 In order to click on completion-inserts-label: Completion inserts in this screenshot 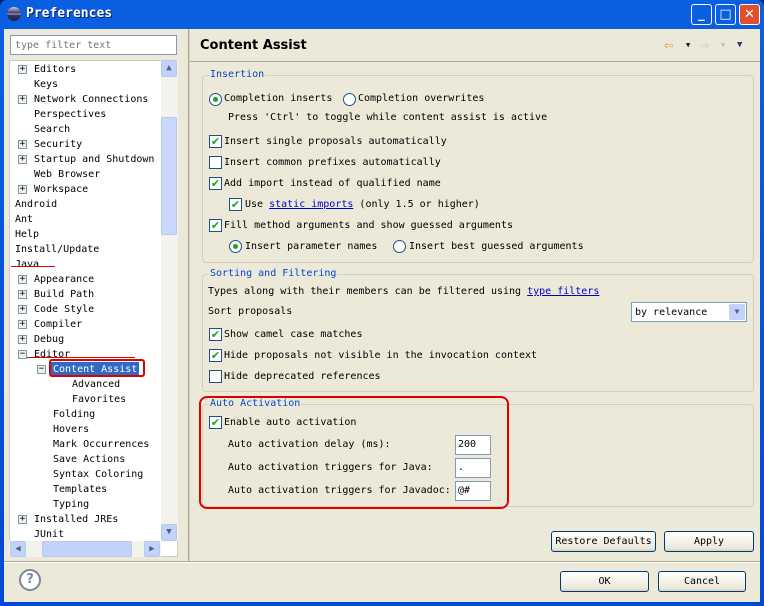, I will do `click(278, 98)`.